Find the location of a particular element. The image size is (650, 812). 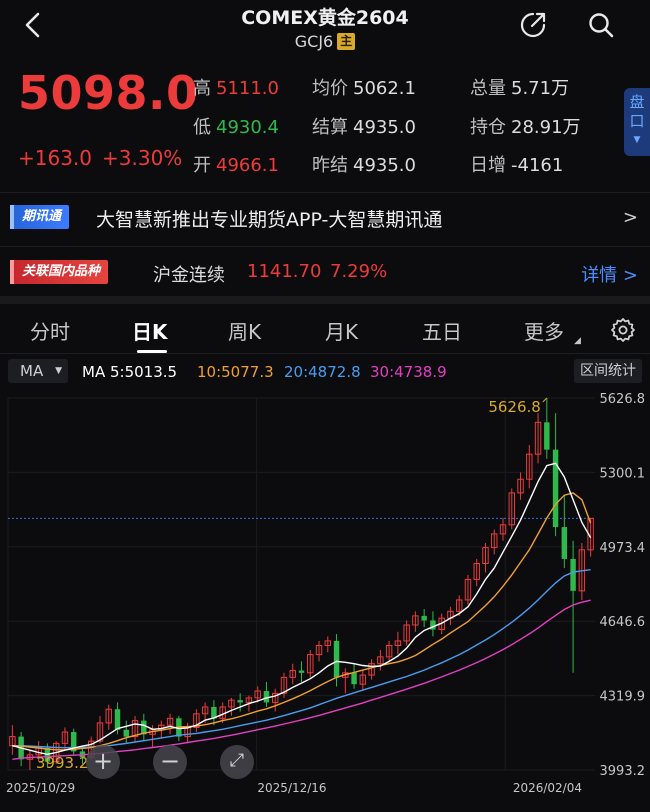

prev-settle-value: 4935.0 is located at coordinates (384, 165).